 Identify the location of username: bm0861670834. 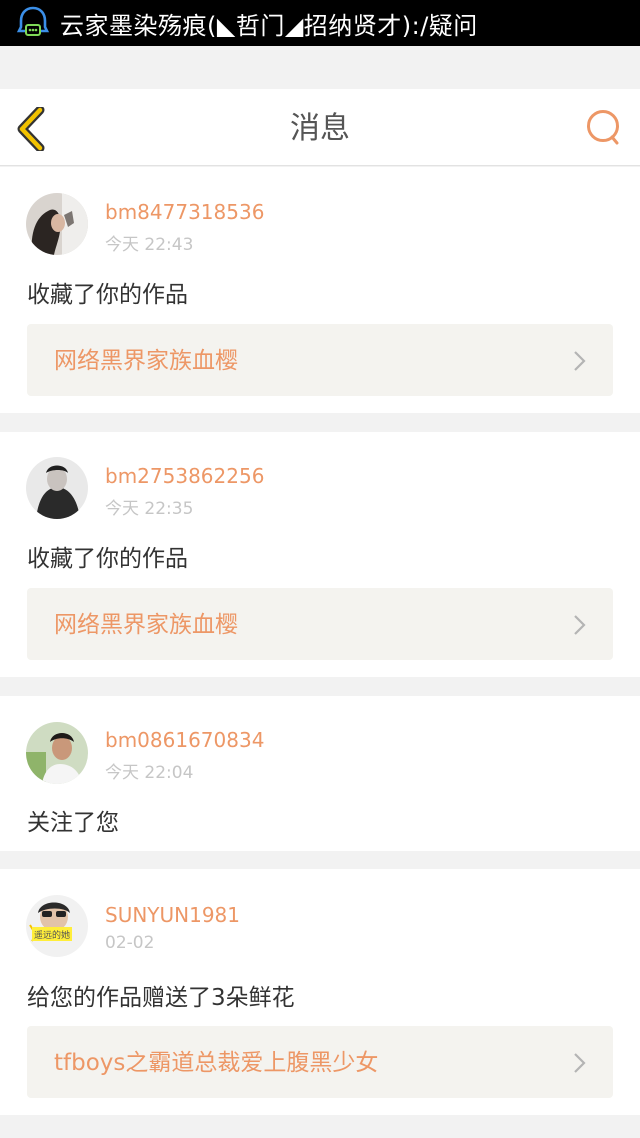
(184, 740).